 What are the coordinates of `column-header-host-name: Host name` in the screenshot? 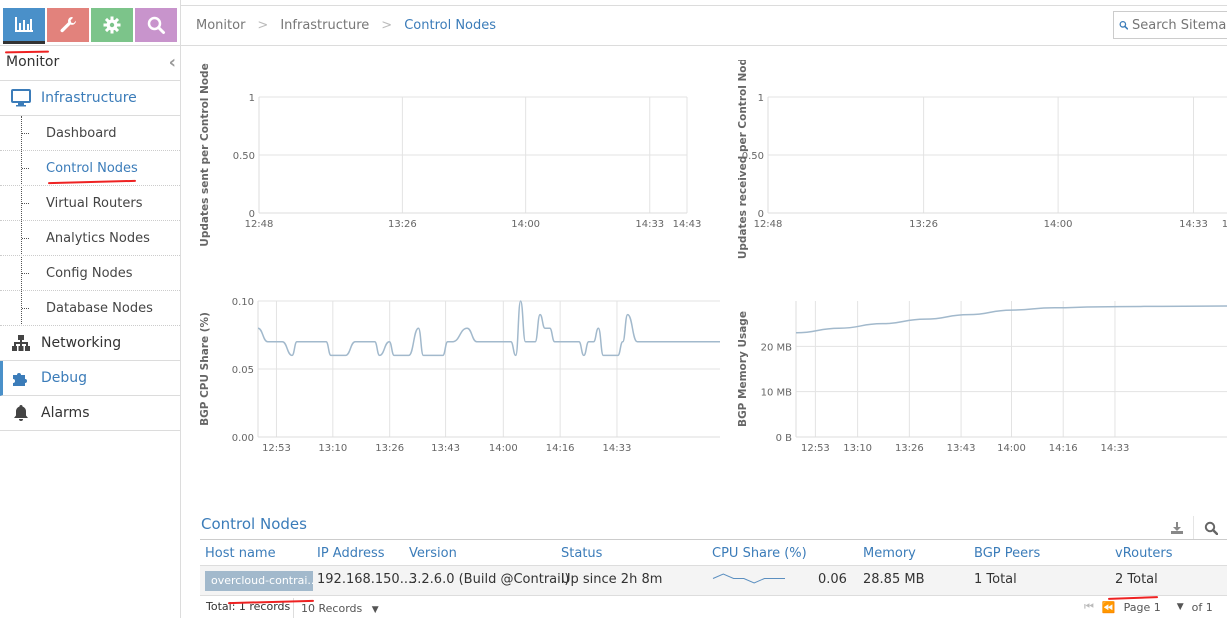 It's located at (240, 553).